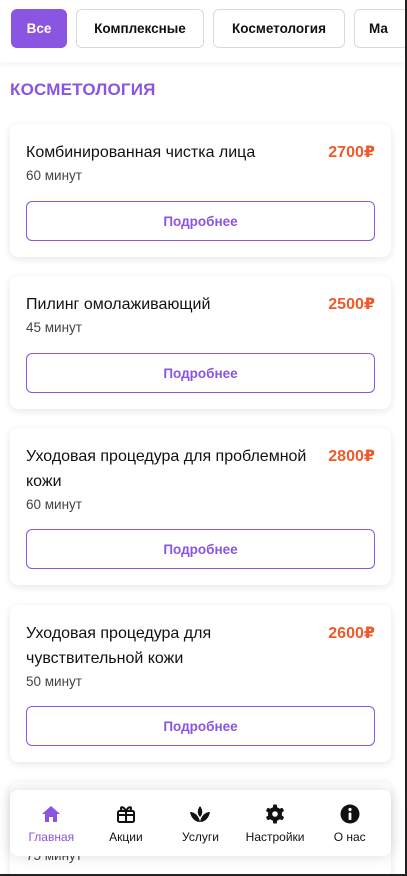  What do you see at coordinates (83, 89) in the screenshot?
I see `section-title: КОСМЕТОЛОГИЯ` at bounding box center [83, 89].